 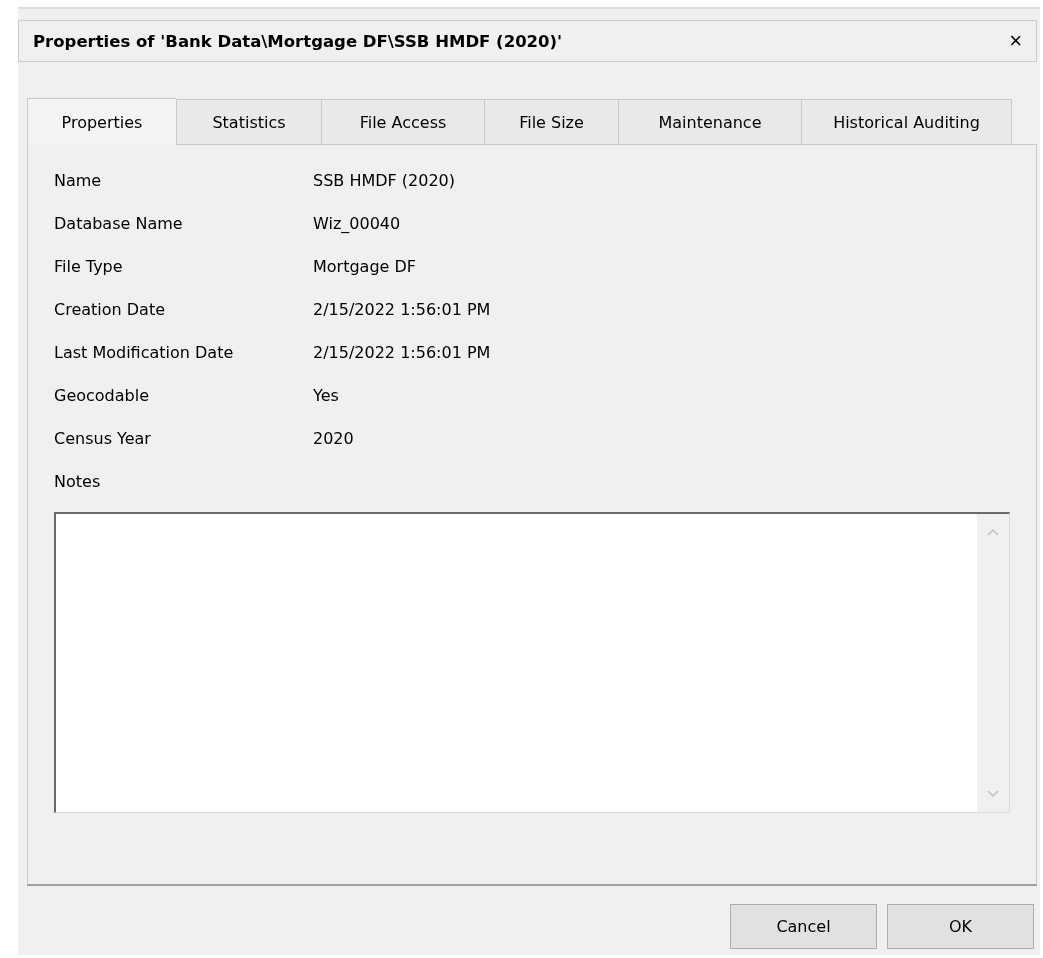 I want to click on property-label: Geocodable, so click(x=102, y=395).